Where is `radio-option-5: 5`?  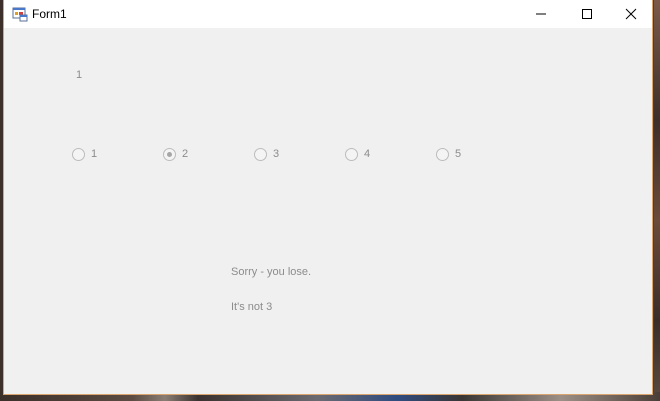 radio-option-5: 5 is located at coordinates (448, 154).